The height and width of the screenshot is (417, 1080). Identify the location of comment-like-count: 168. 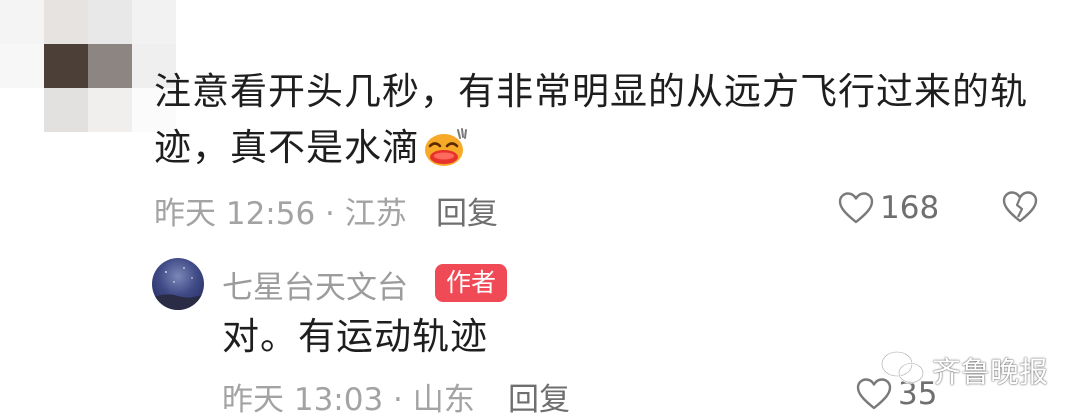
(910, 208).